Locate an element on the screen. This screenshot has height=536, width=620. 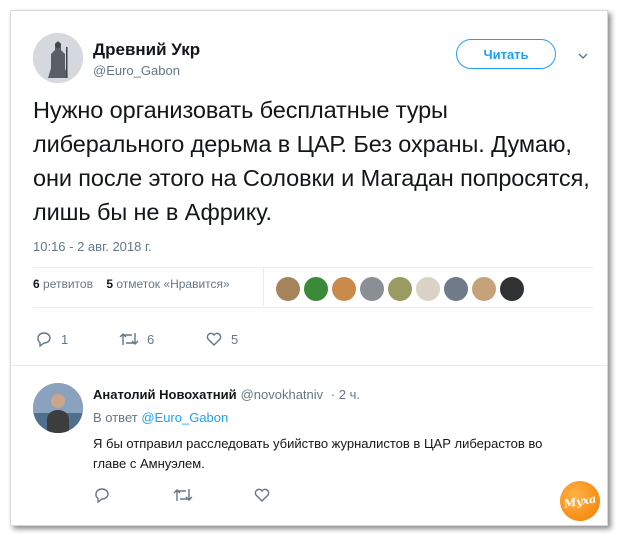
likes-stat: 5 отметок «Нравится» is located at coordinates (167, 284).